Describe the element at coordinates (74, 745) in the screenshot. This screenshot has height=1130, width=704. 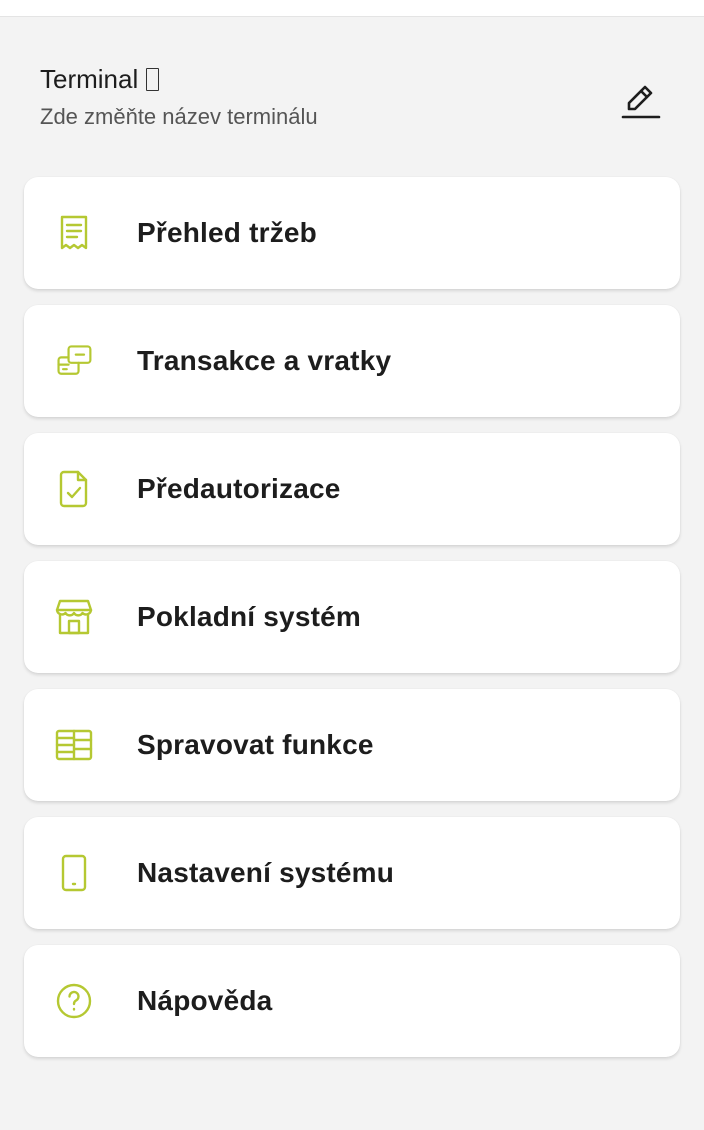
I see `modules-icon` at that location.